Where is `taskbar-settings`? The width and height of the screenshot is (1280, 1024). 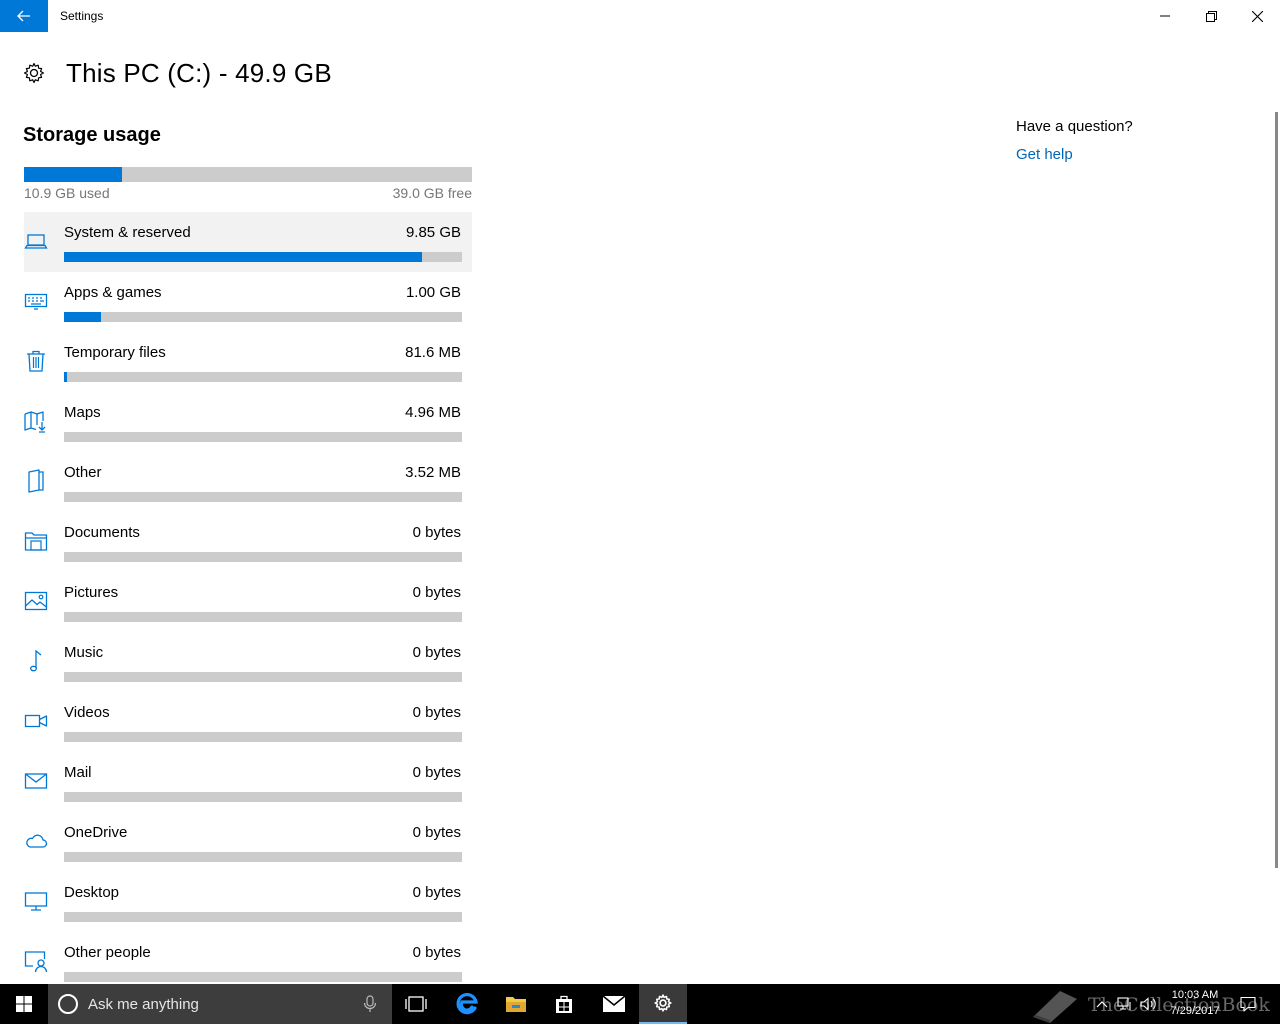 taskbar-settings is located at coordinates (663, 1004).